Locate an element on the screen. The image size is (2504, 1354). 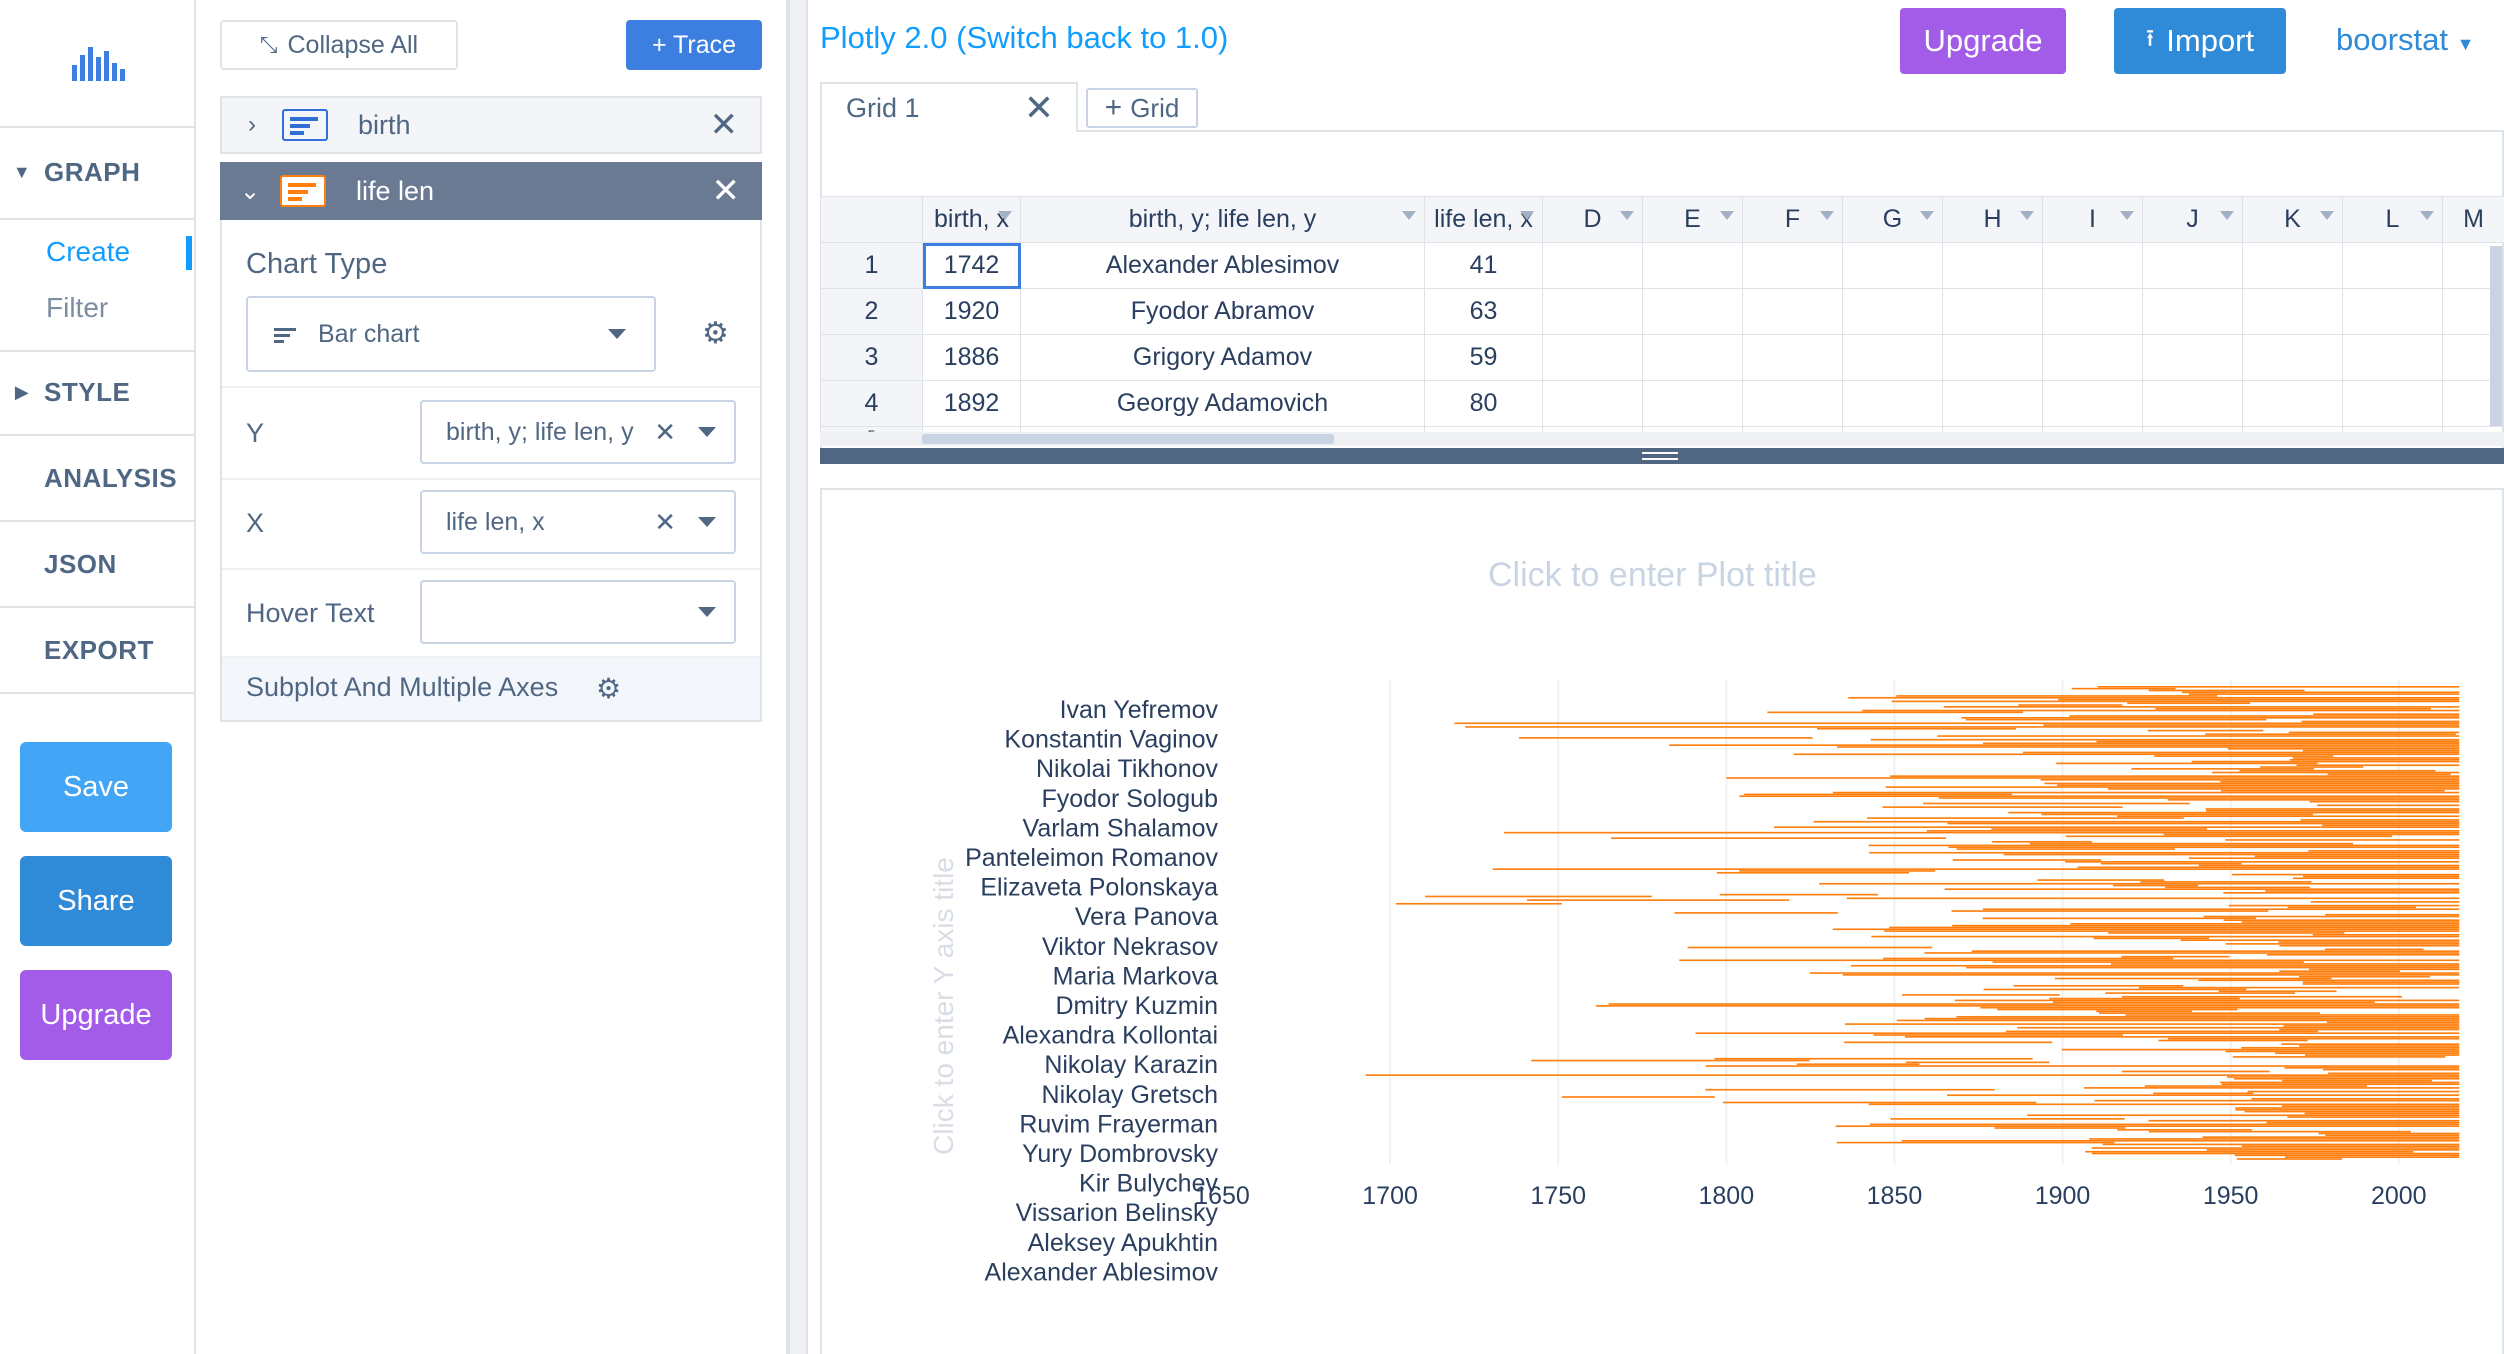
upgrade-button: Upgrade is located at coordinates (1983, 41).